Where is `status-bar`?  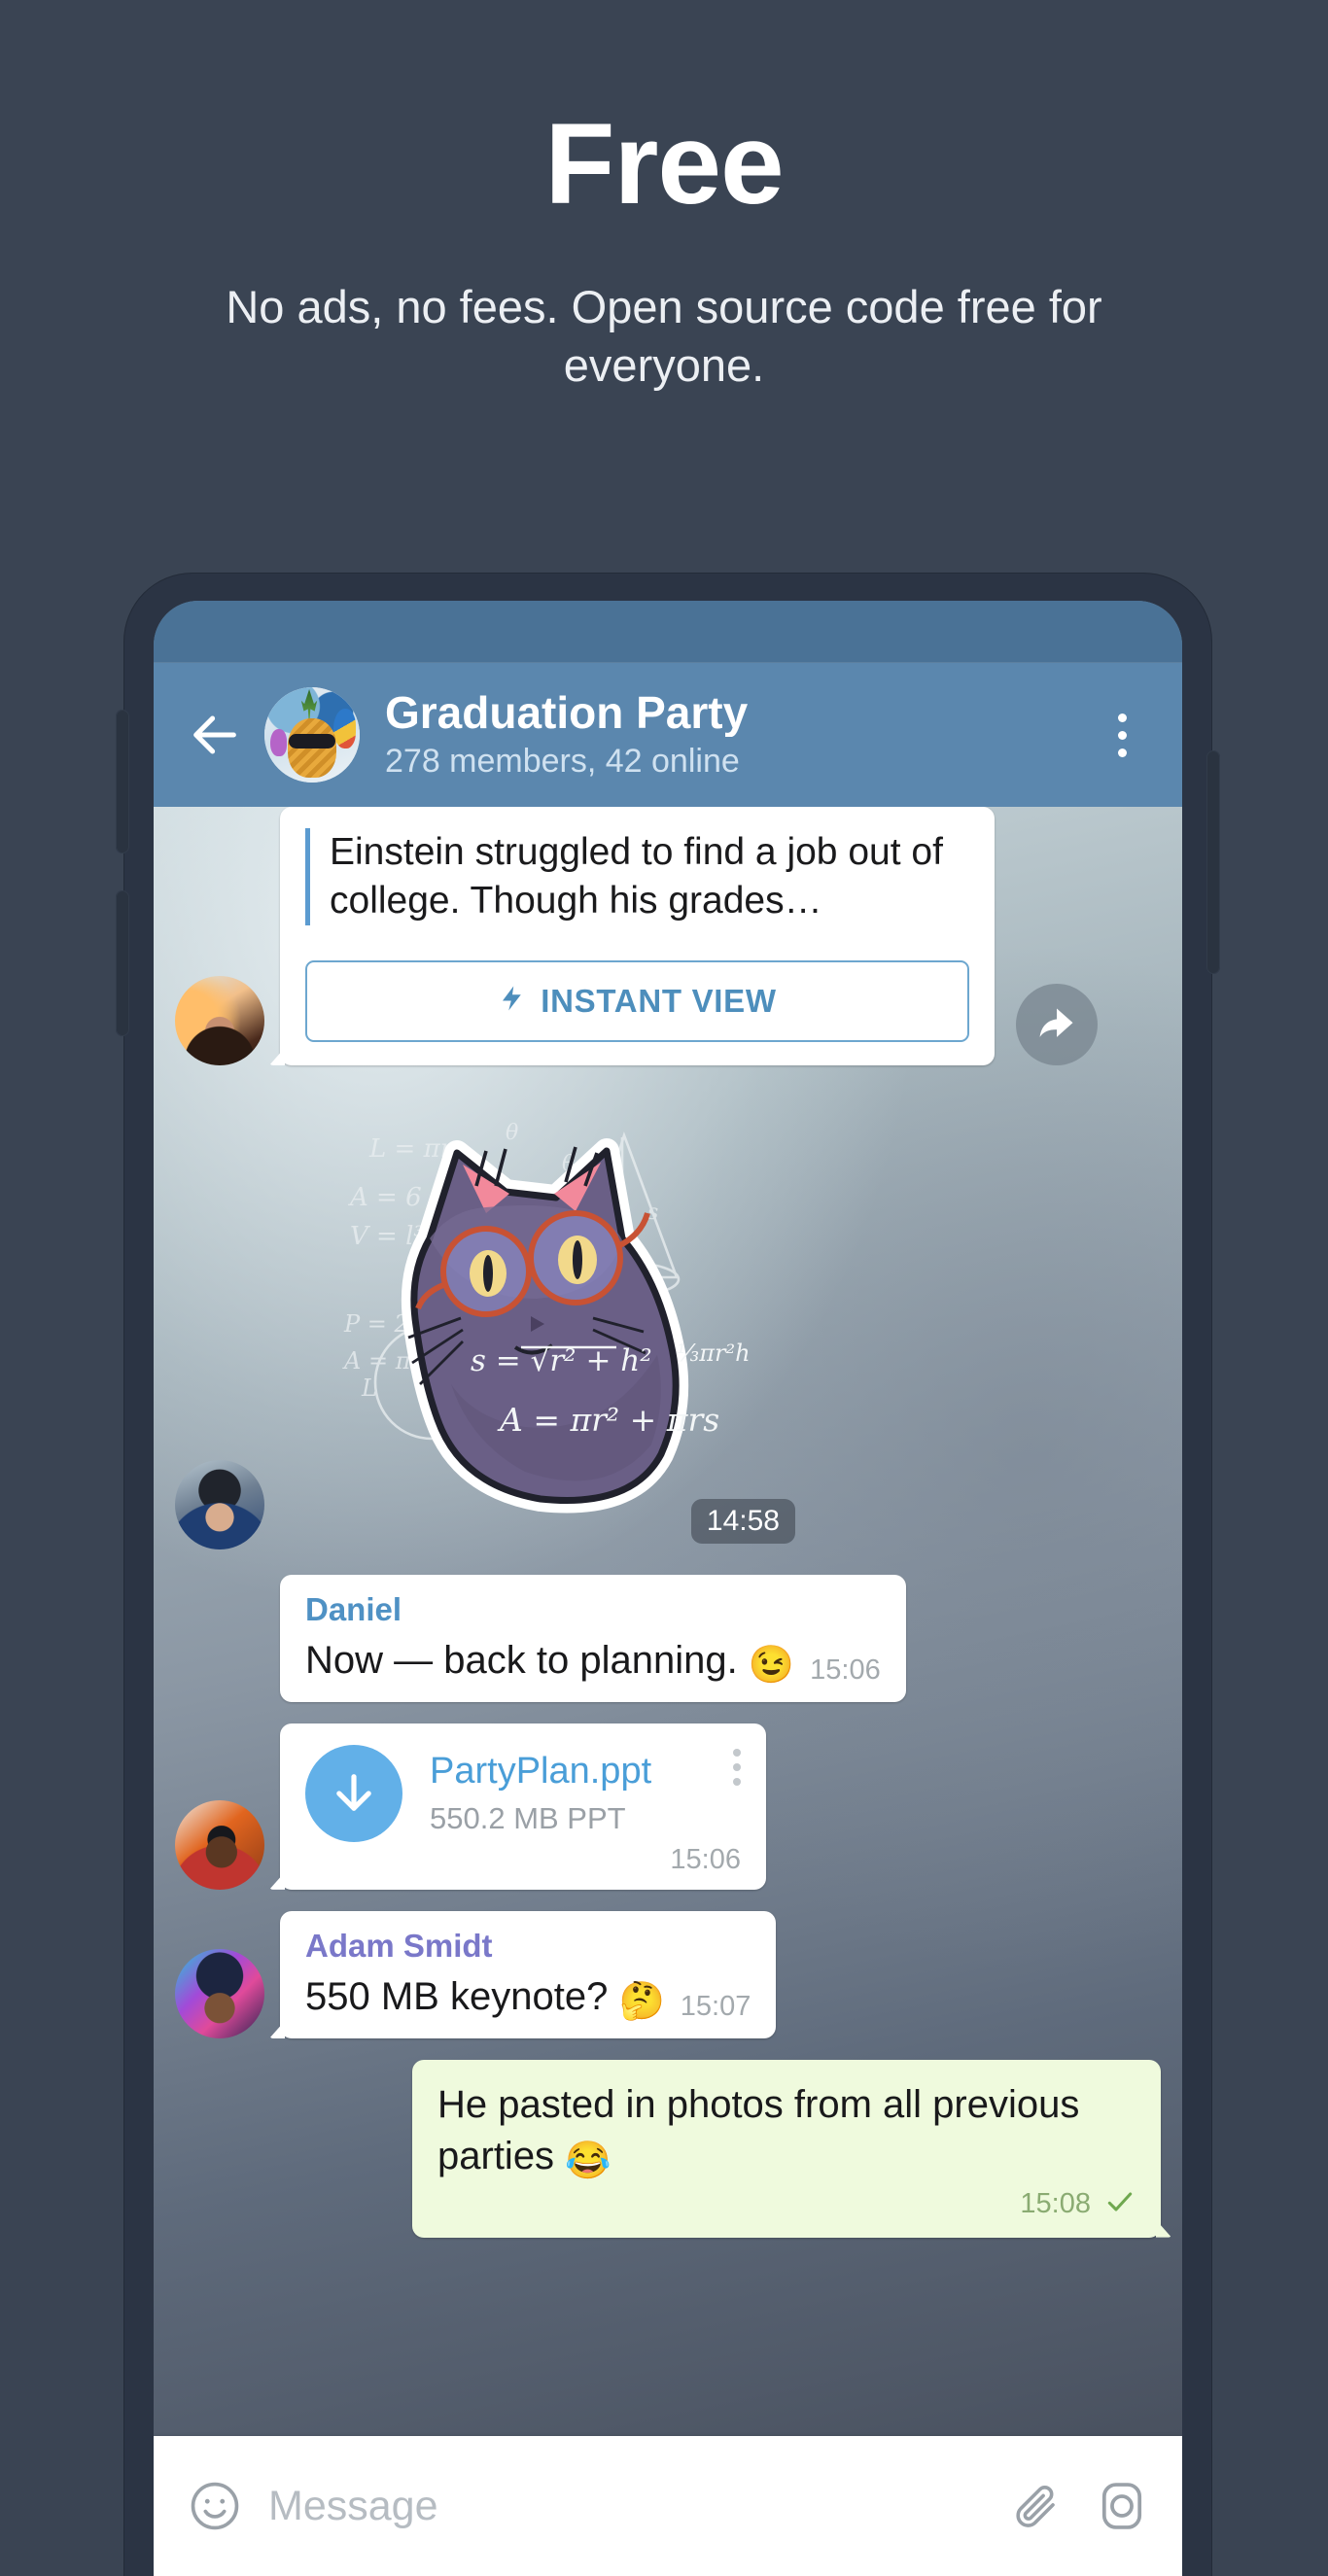
status-bar is located at coordinates (668, 632).